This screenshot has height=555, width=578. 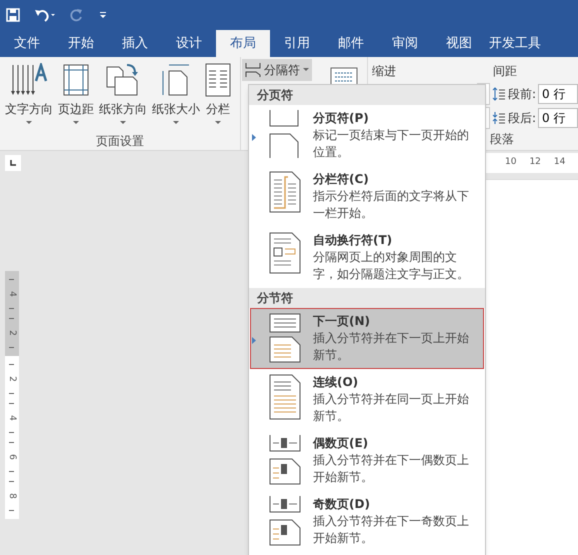 I want to click on ribbon-tab: 邮件, so click(x=351, y=43).